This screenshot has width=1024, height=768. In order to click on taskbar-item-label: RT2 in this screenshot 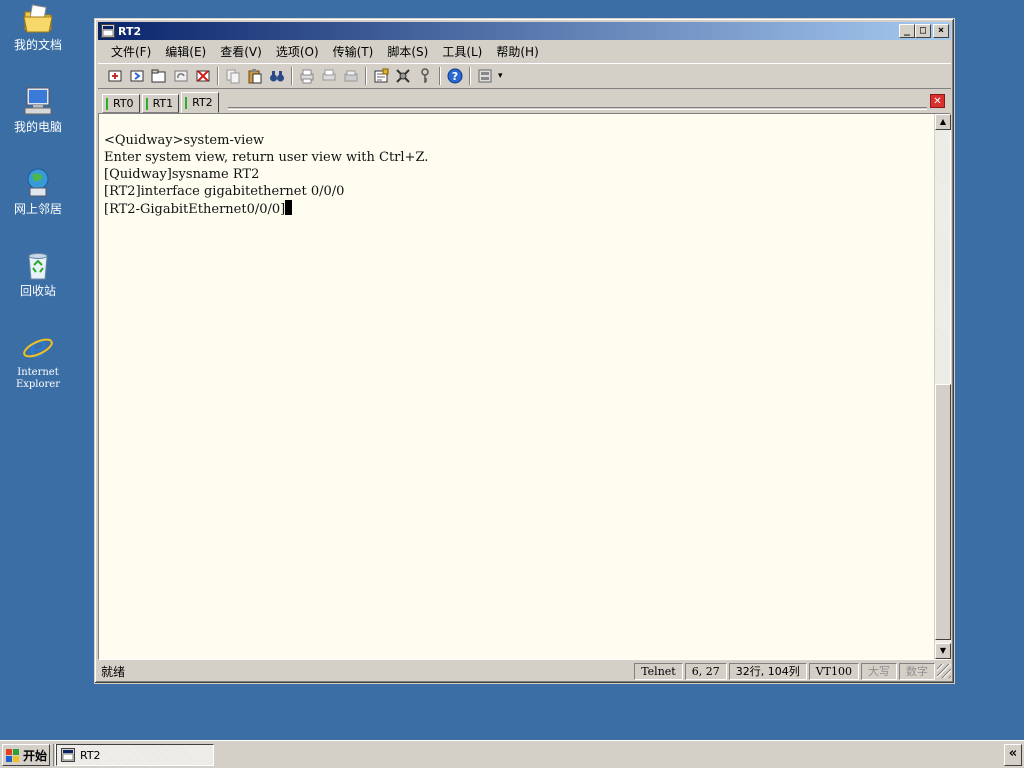, I will do `click(90, 755)`.